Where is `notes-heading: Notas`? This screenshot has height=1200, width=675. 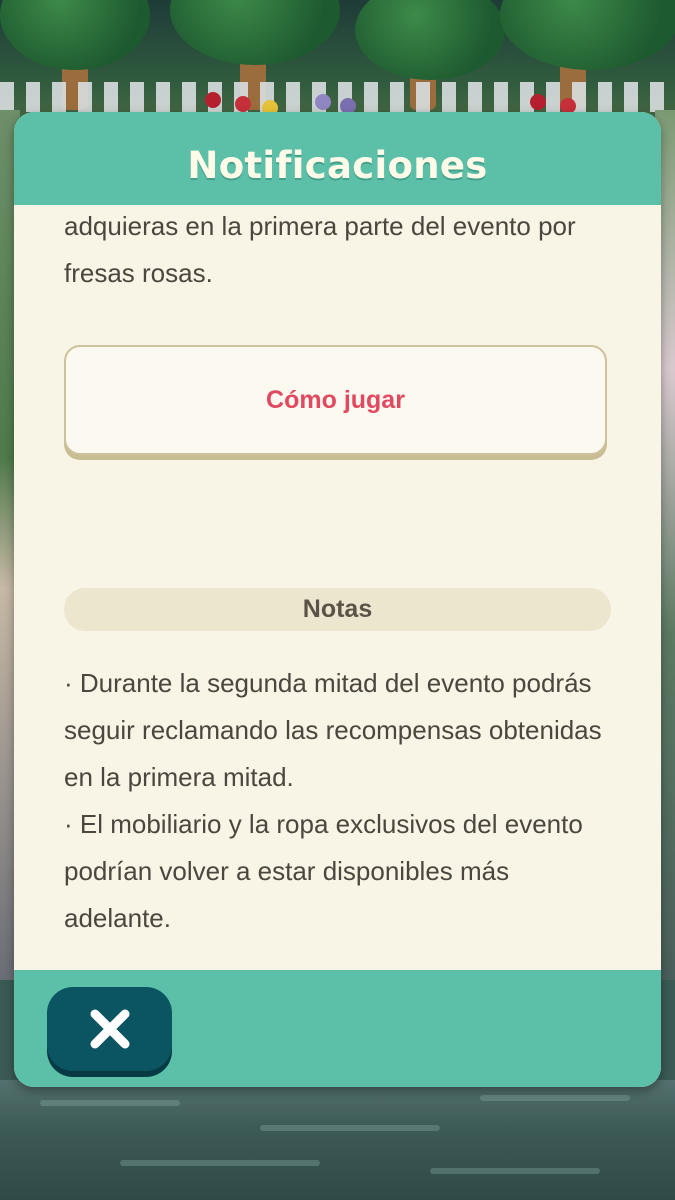 notes-heading: Notas is located at coordinates (337, 609).